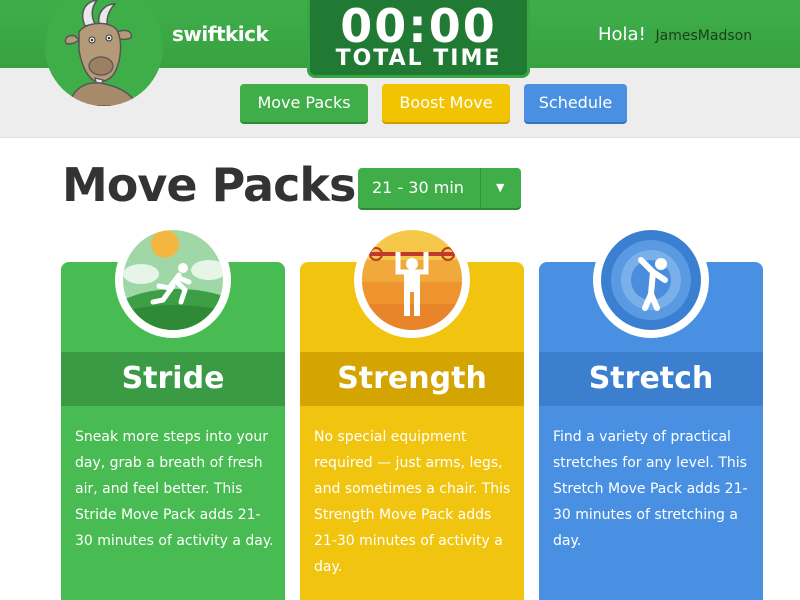 This screenshot has height=600, width=800. Describe the element at coordinates (622, 34) in the screenshot. I see `greeting-text: Hola!` at that location.